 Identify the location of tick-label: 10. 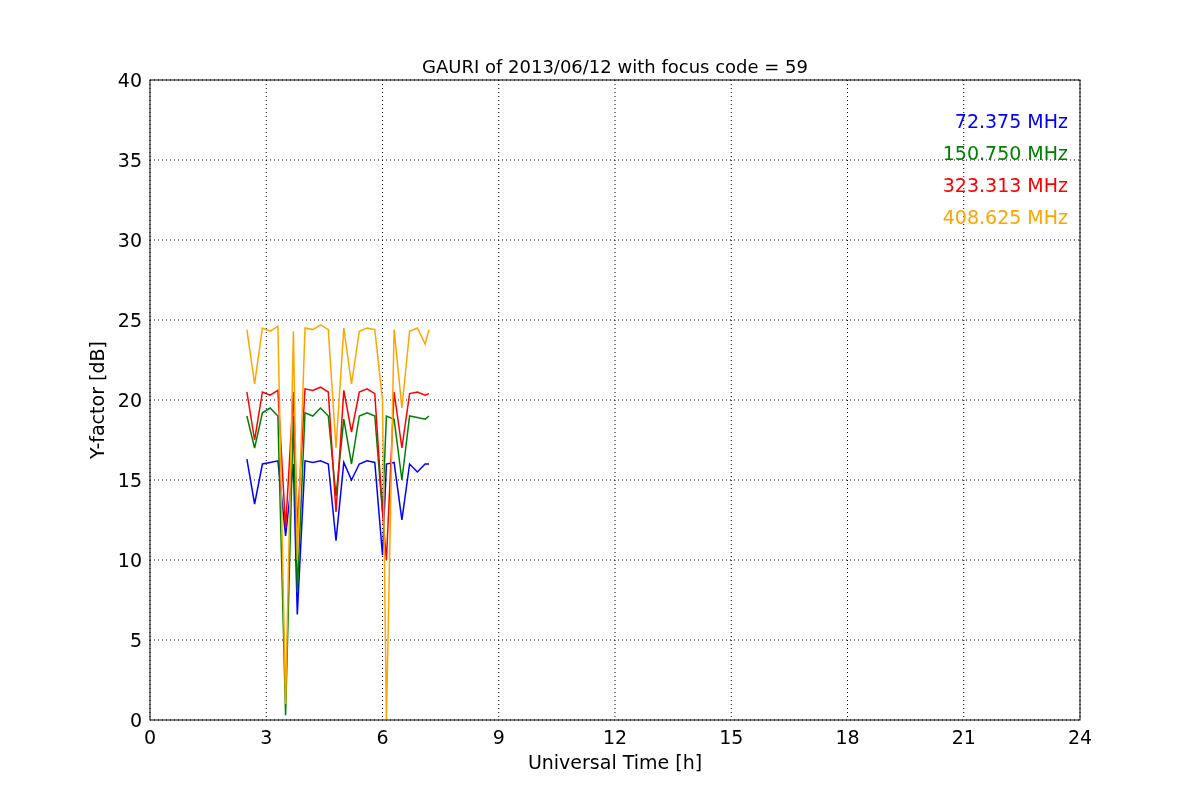
(129, 560).